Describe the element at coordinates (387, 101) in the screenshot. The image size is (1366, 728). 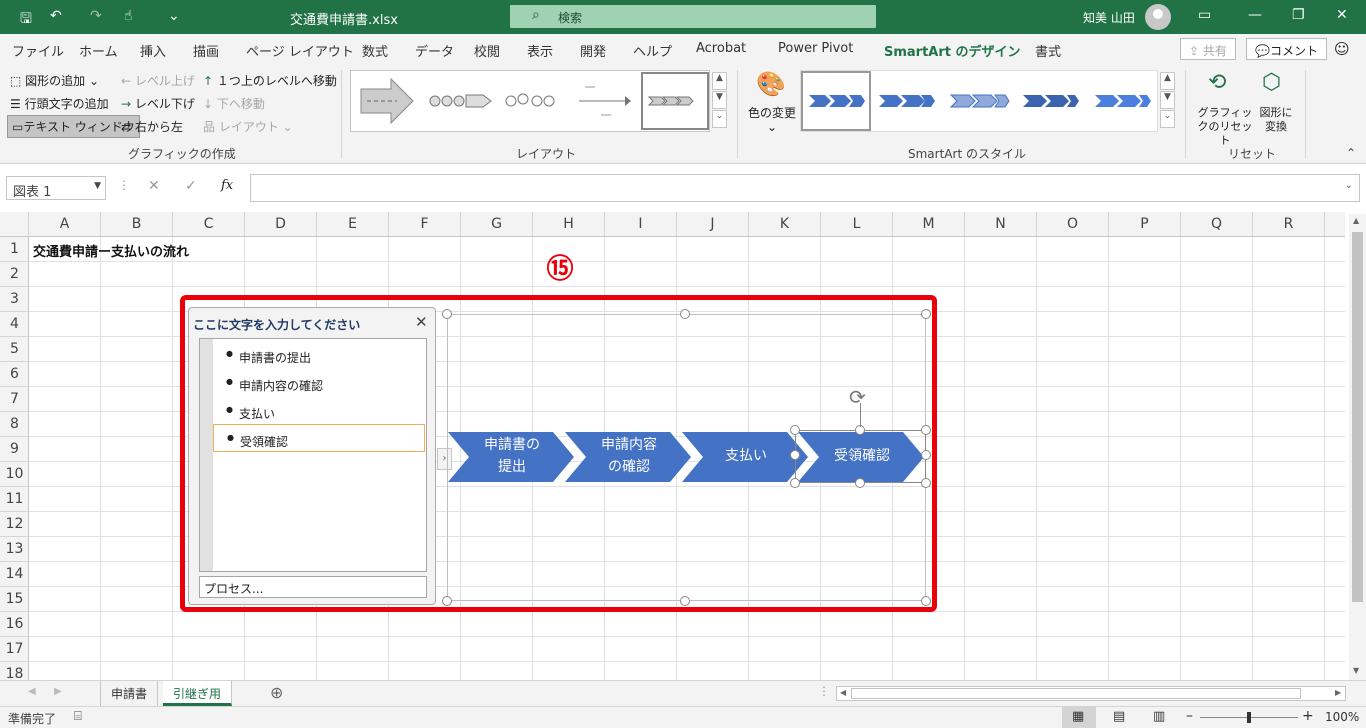
I see `layout-thumb-arrow` at that location.